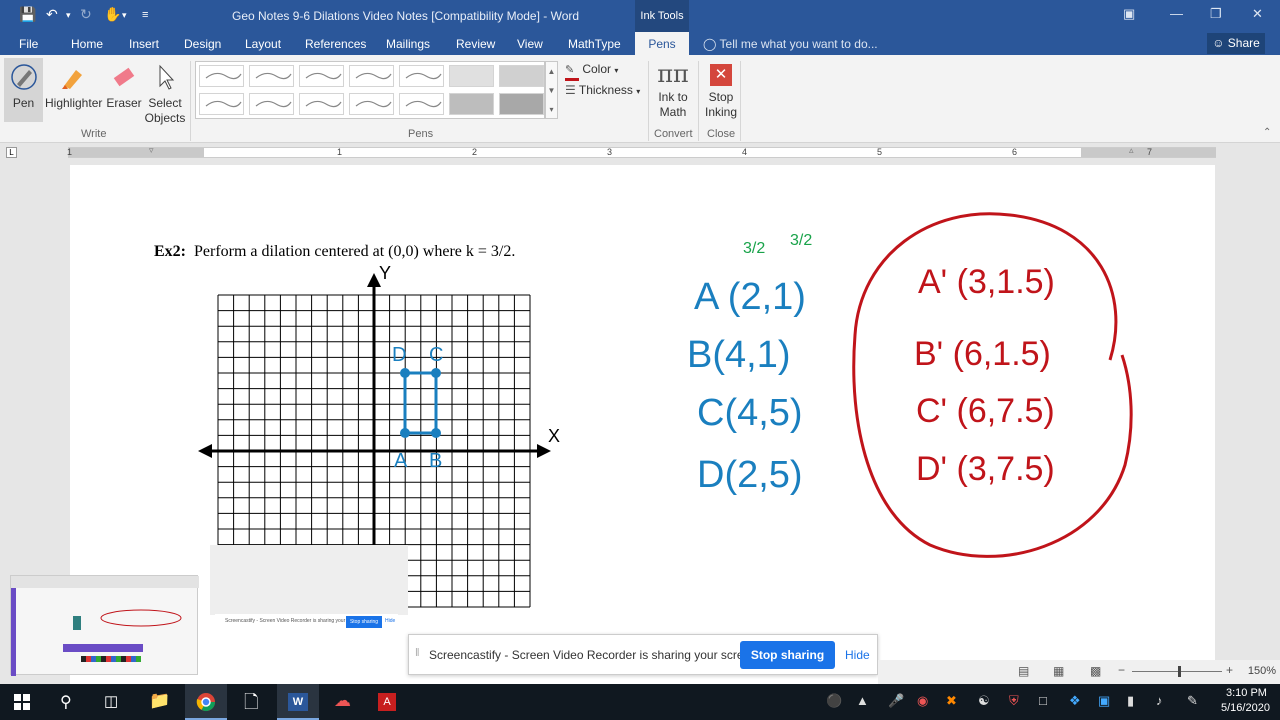 This screenshot has width=1280, height=720. What do you see at coordinates (112, 14) in the screenshot?
I see `touch-mode-icon: ✋` at bounding box center [112, 14].